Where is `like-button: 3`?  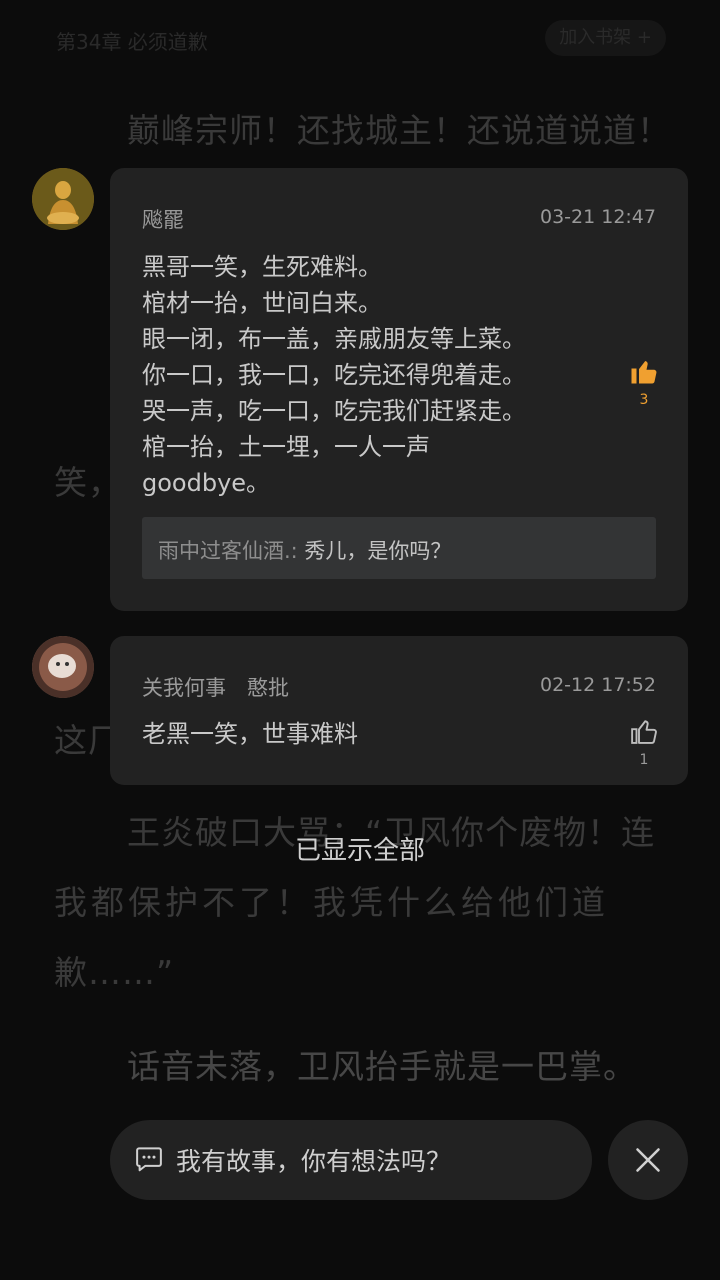
like-button: 3 is located at coordinates (644, 382).